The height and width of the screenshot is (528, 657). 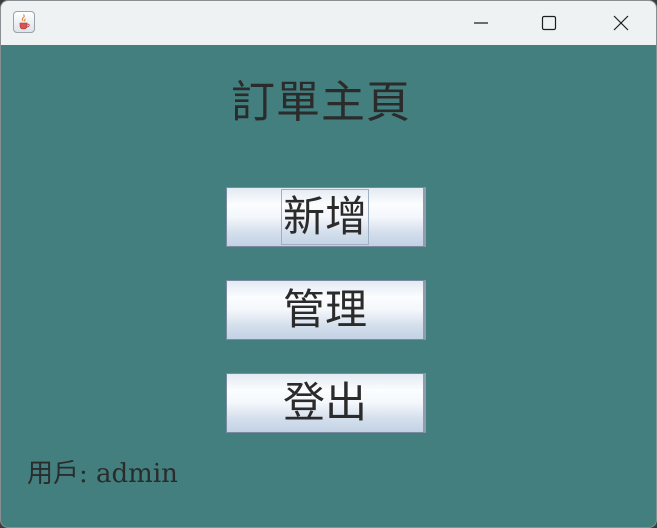 I want to click on logout-button: 登出, so click(x=326, y=403).